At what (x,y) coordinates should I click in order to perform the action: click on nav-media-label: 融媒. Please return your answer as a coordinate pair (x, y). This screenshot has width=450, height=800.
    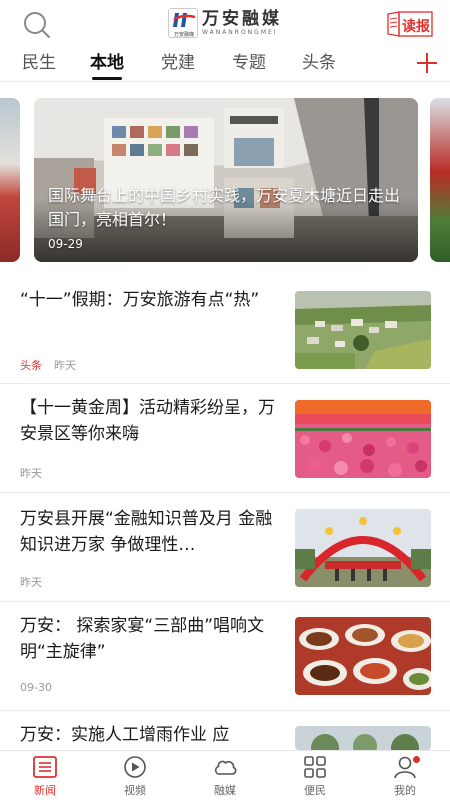
    Looking at the image, I should click on (225, 790).